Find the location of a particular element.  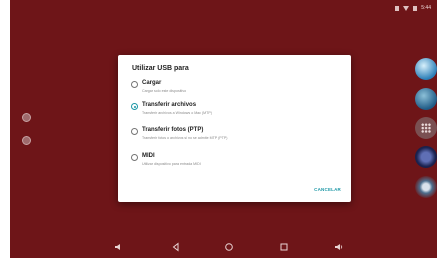

settings-app-icon is located at coordinates (426, 187).